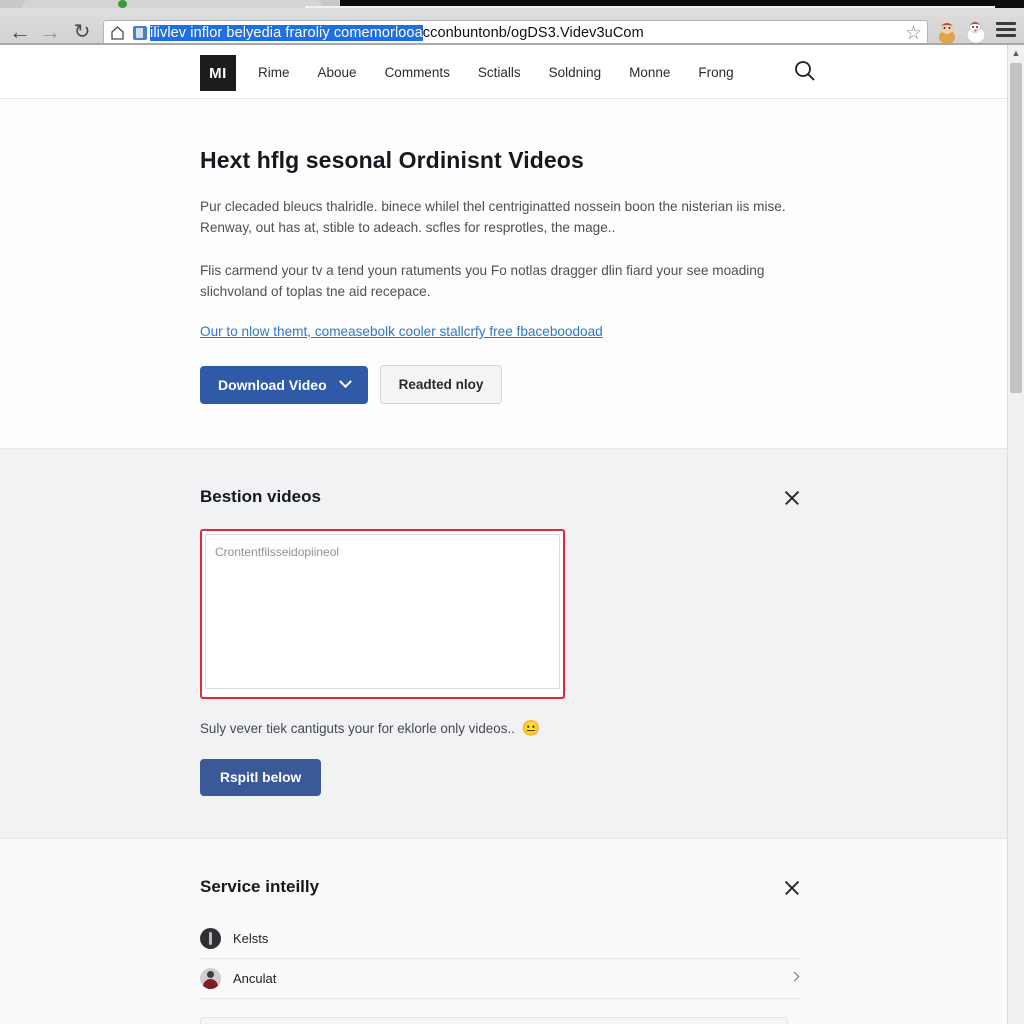 The height and width of the screenshot is (1024, 1024). Describe the element at coordinates (218, 73) in the screenshot. I see `site-logo: MI` at that location.